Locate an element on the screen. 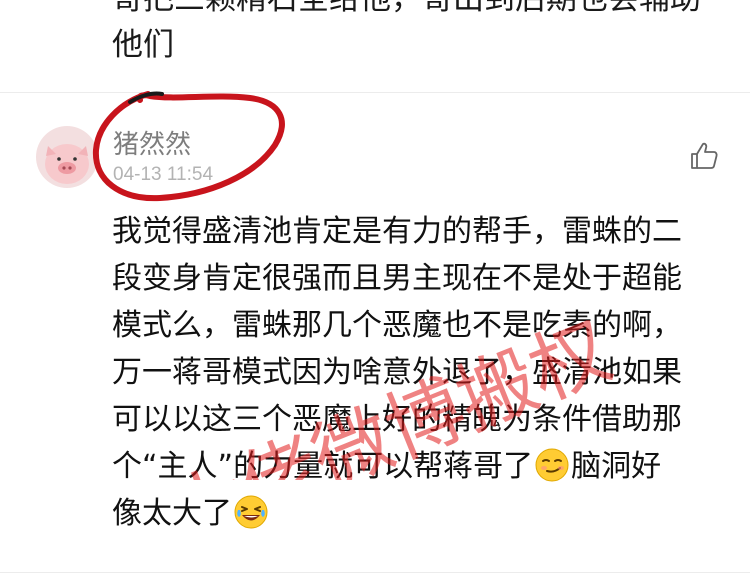 The image size is (750, 586). pig-avatar-icon is located at coordinates (67, 157).